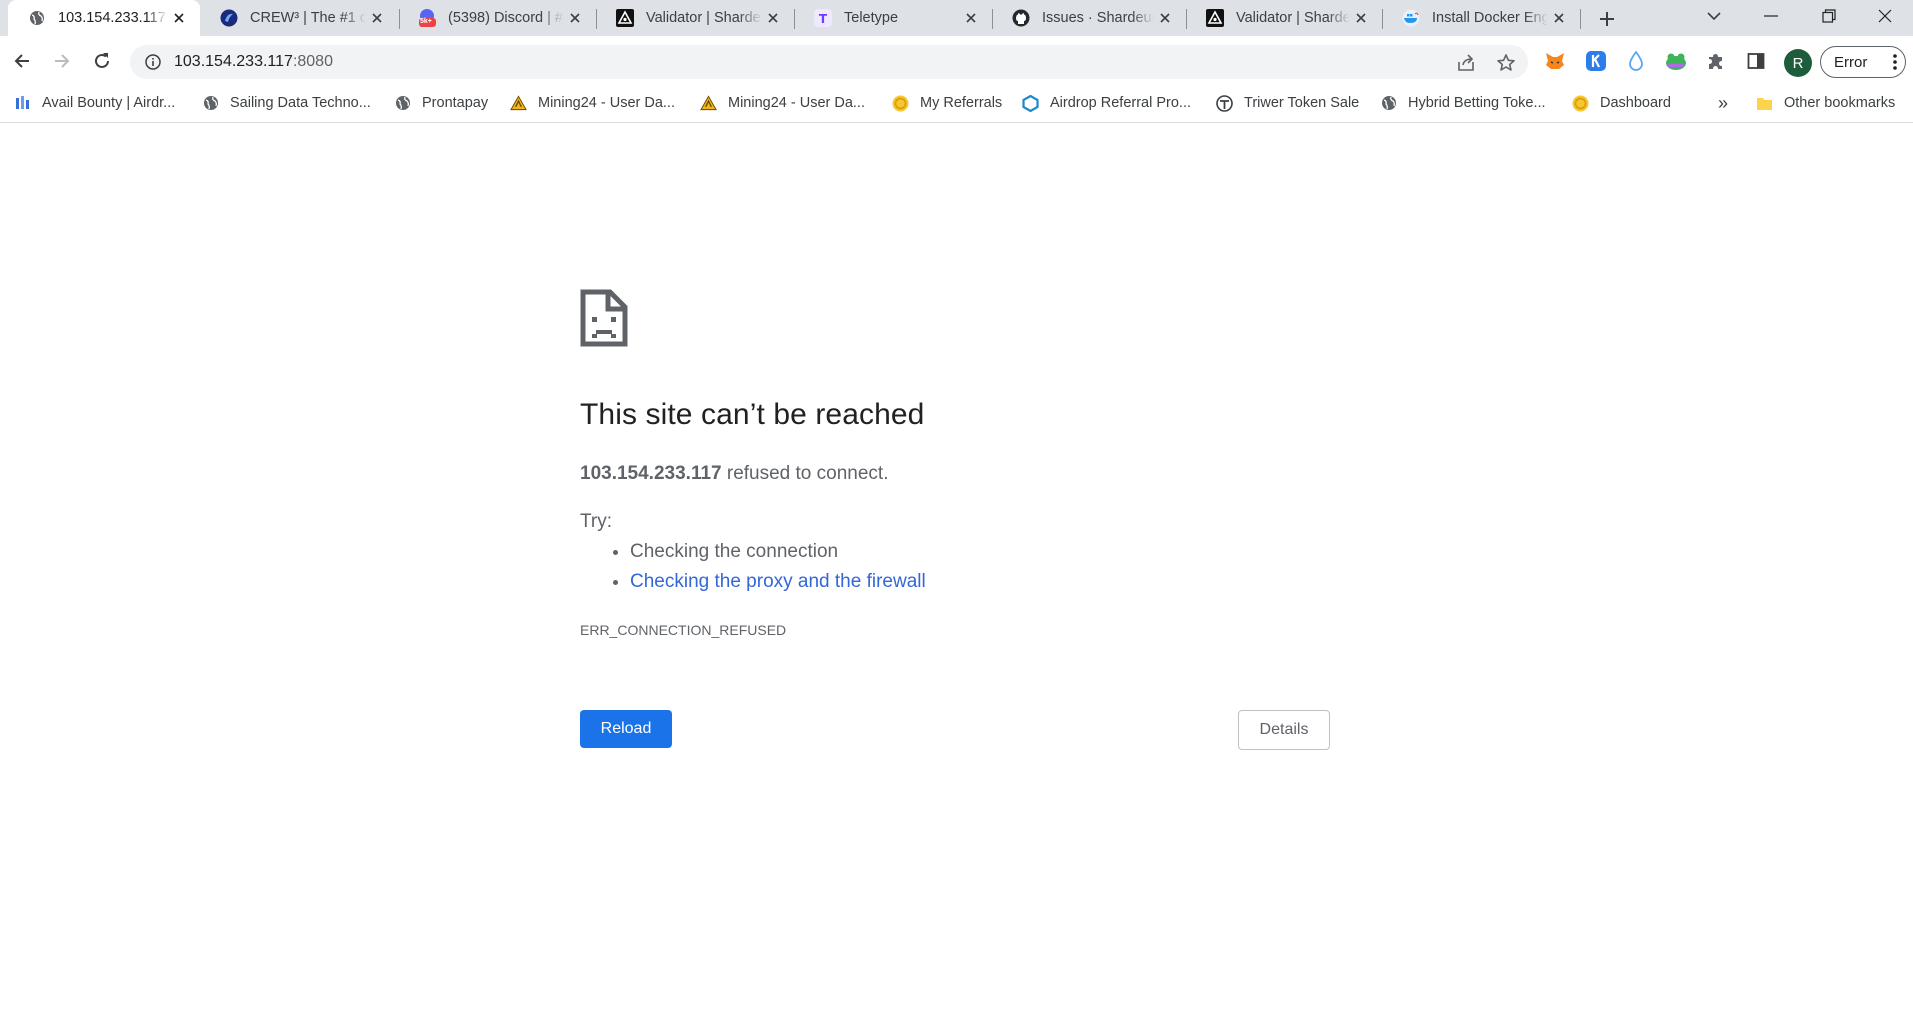 The height and width of the screenshot is (1023, 1913). I want to click on tab-discord: 5k+ (5398) Discord | #, so click(497, 18).